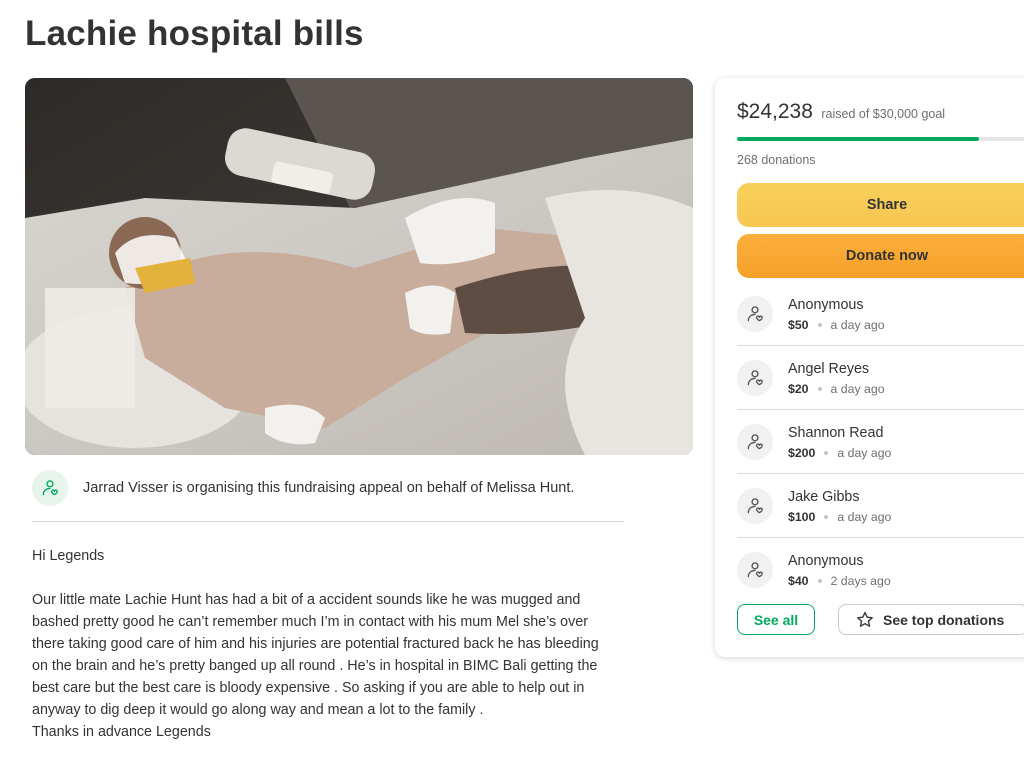 Image resolution: width=1024 pixels, height=768 pixels. I want to click on donor-name: Angel Reyes, so click(829, 368).